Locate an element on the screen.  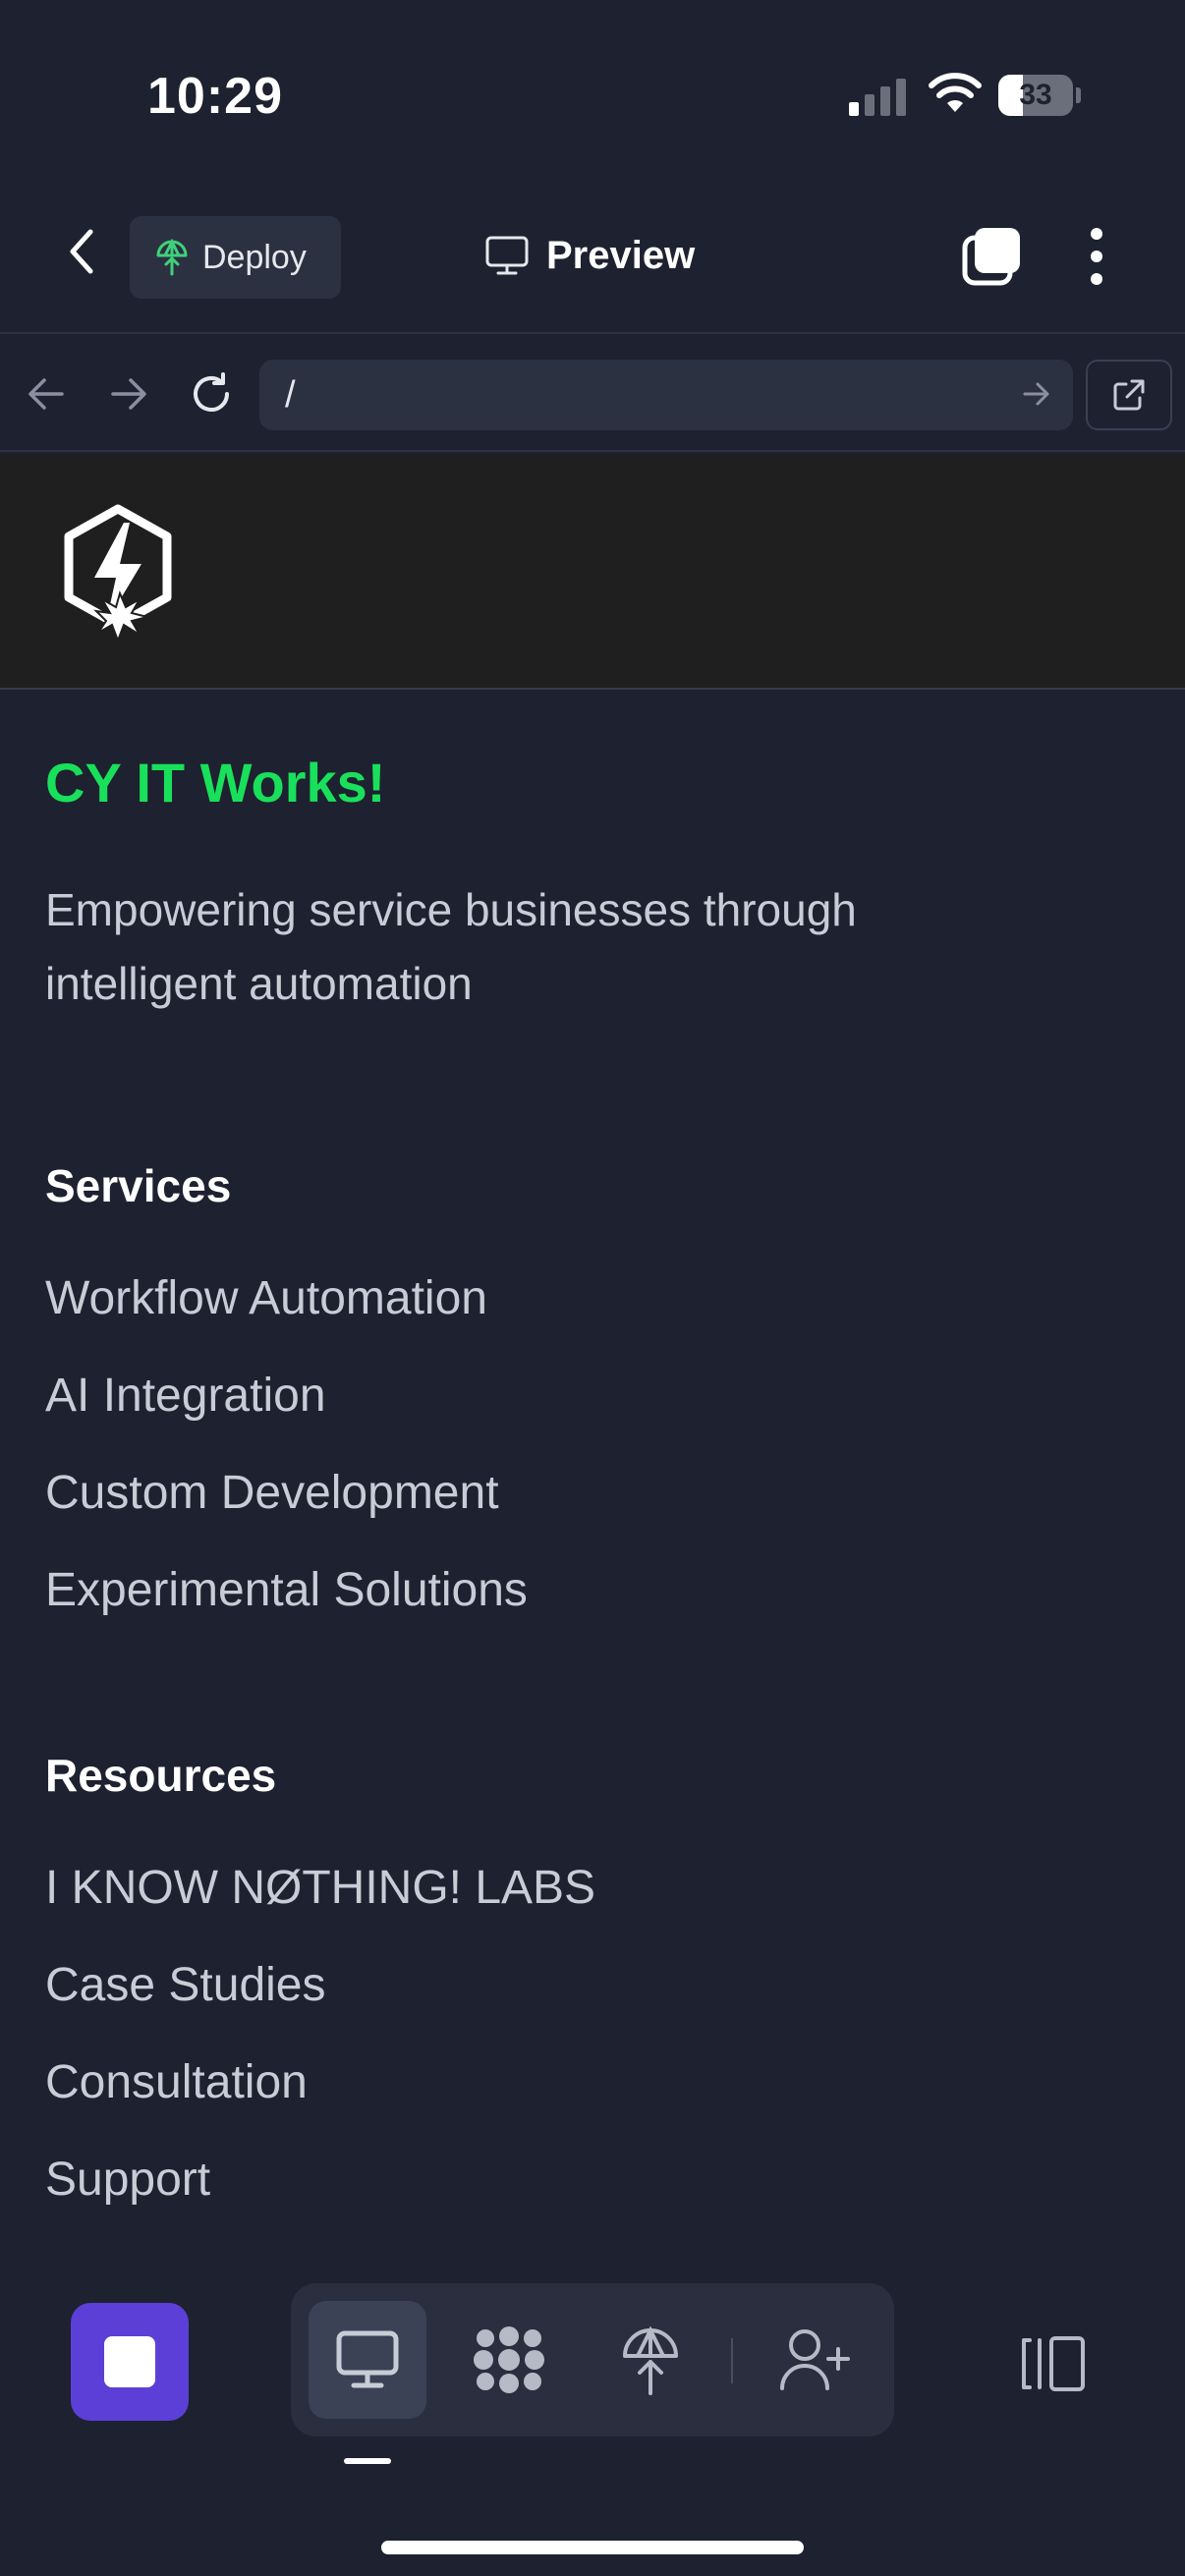
stop-icon is located at coordinates (130, 2361).